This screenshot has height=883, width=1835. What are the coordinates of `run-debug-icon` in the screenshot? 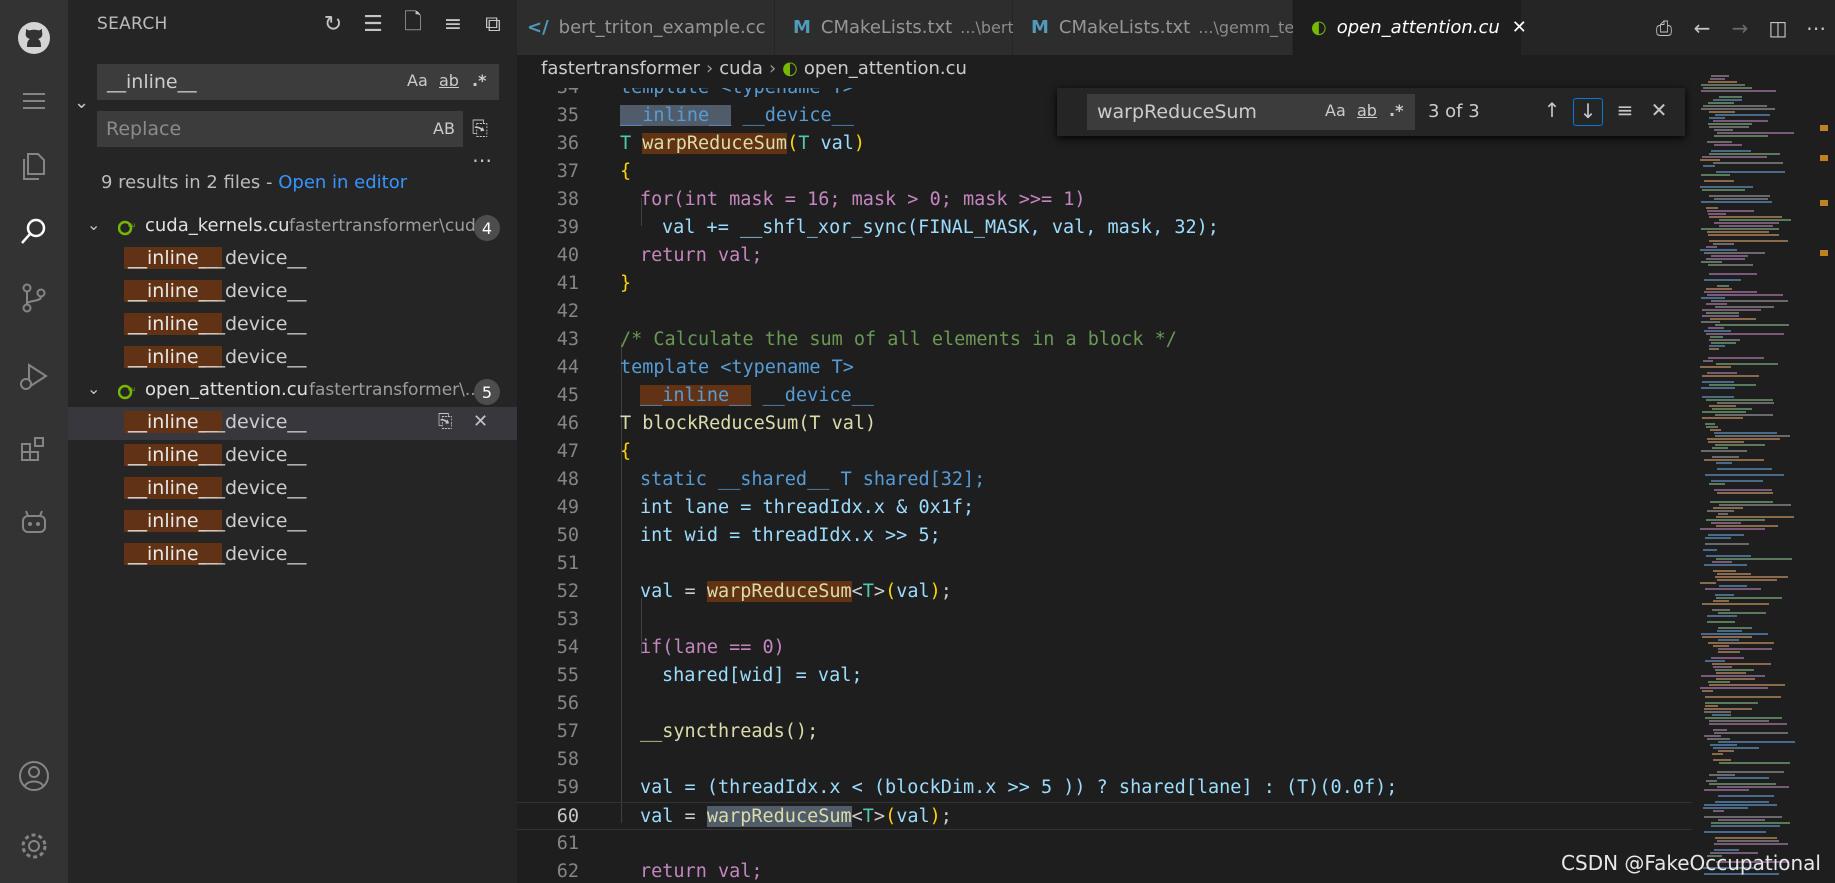 It's located at (34, 376).